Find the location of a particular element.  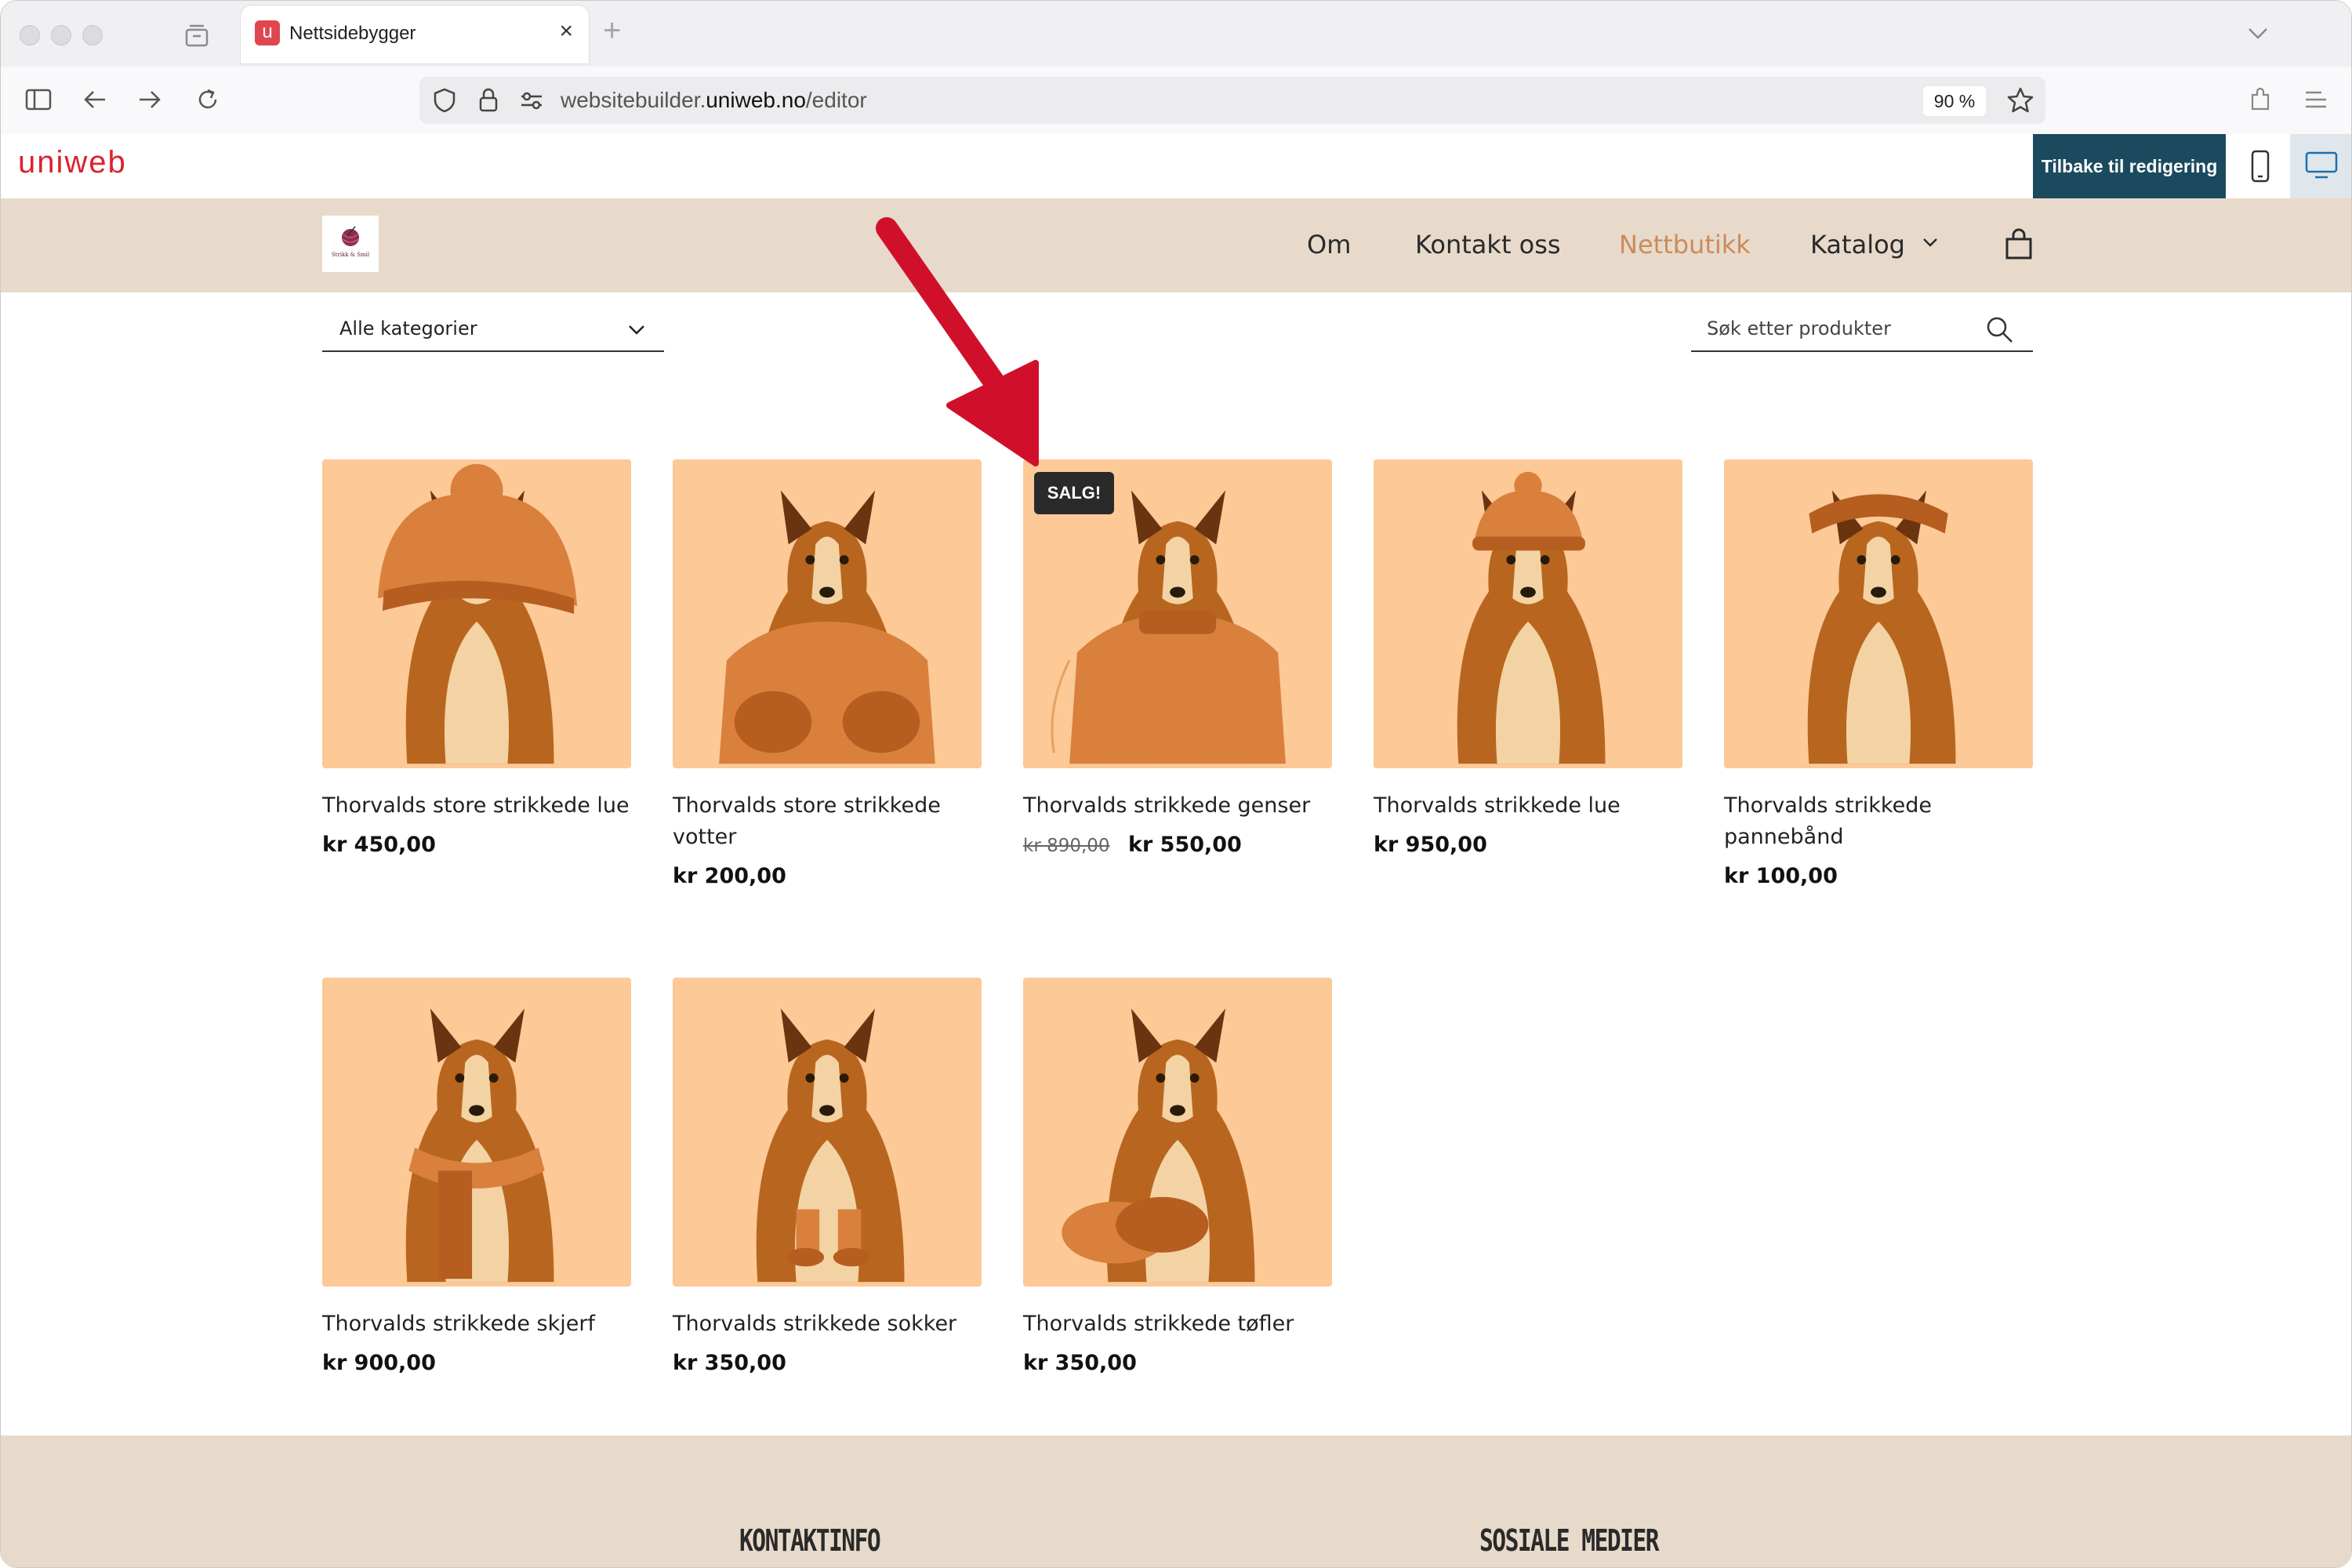

reload-icon is located at coordinates (208, 99).